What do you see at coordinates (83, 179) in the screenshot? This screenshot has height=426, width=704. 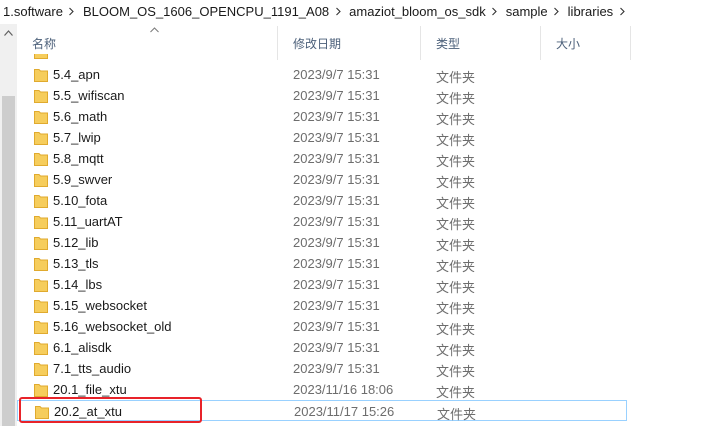 I see `file-name: 5.9_swver` at bounding box center [83, 179].